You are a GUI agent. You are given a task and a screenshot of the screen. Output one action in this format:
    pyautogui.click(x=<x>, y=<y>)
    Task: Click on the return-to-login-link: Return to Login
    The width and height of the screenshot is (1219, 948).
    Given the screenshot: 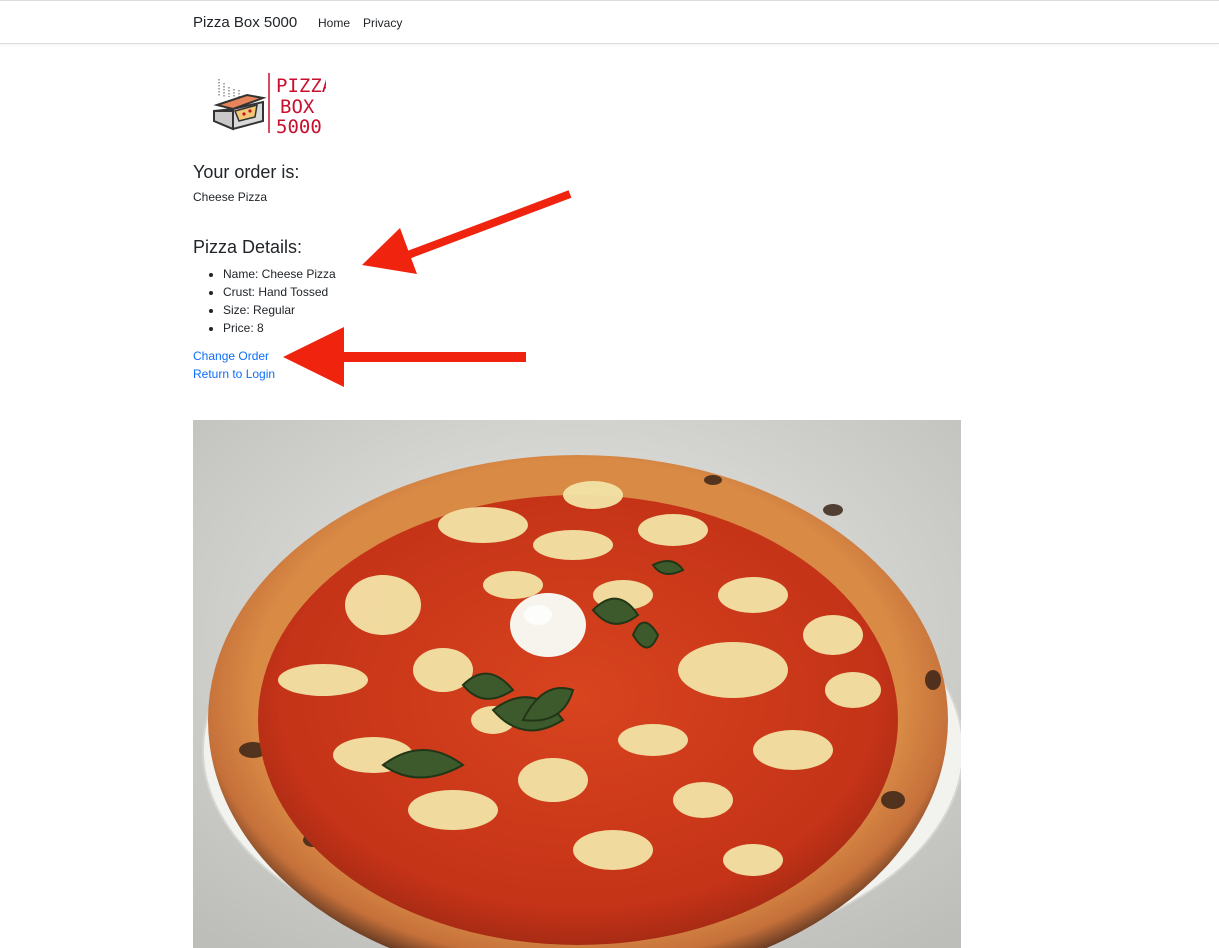 What is the action you would take?
    pyautogui.click(x=234, y=374)
    